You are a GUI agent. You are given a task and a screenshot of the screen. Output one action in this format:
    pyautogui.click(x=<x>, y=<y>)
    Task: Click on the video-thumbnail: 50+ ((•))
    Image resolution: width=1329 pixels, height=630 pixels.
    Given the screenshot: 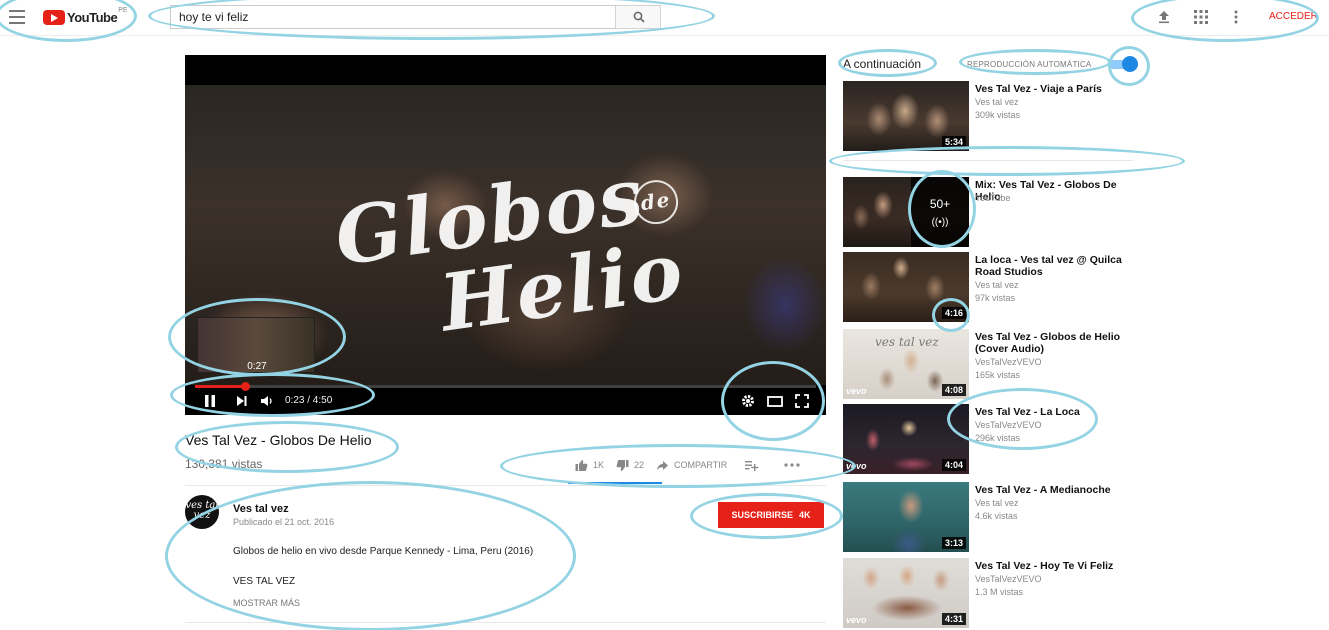 What is the action you would take?
    pyautogui.click(x=906, y=212)
    